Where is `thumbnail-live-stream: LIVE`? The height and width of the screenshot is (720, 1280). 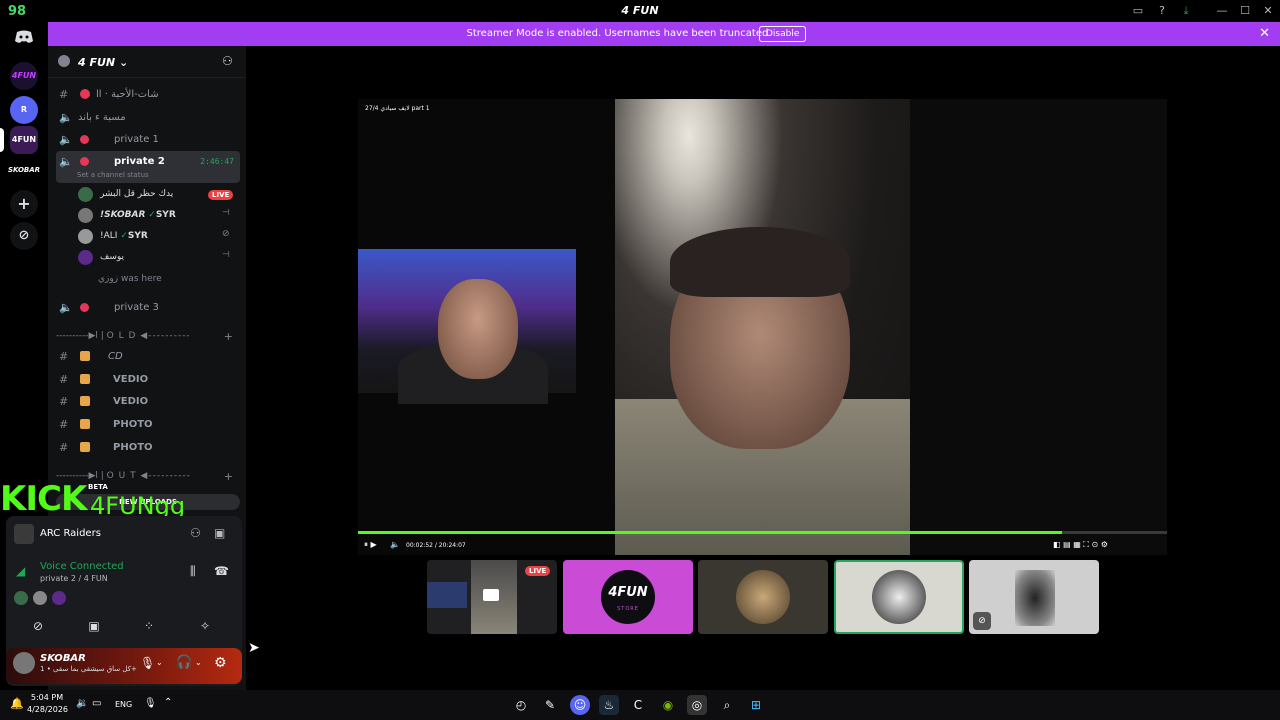
thumbnail-live-stream: LIVE is located at coordinates (492, 597).